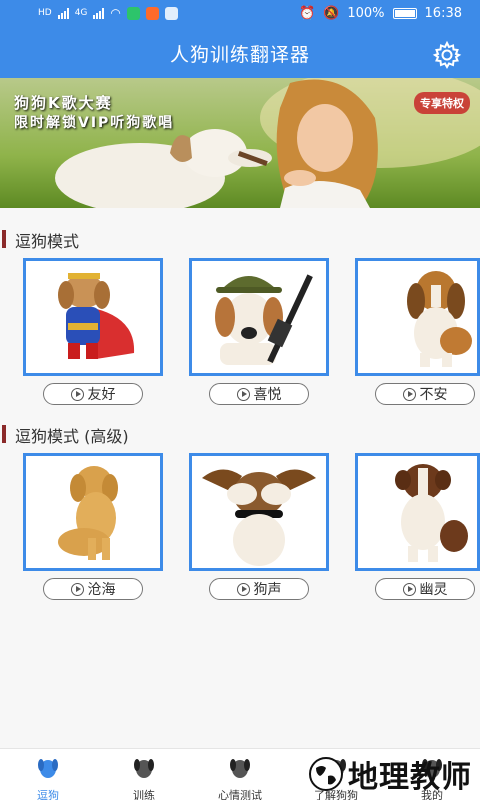  Describe the element at coordinates (240, 434) in the screenshot. I see `section-header-dog-mode-advanced: 逗狗模式 (高级)` at that location.